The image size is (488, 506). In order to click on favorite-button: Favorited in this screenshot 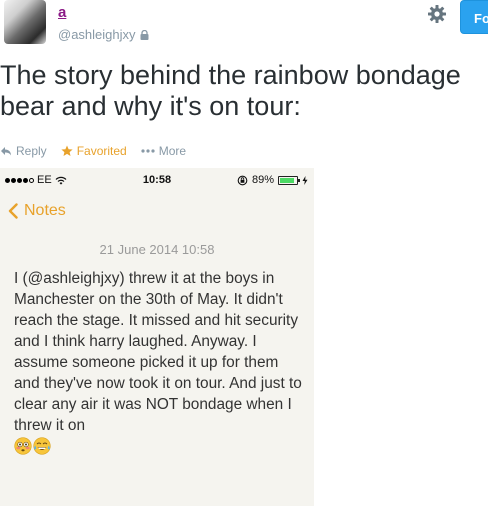, I will do `click(94, 151)`.